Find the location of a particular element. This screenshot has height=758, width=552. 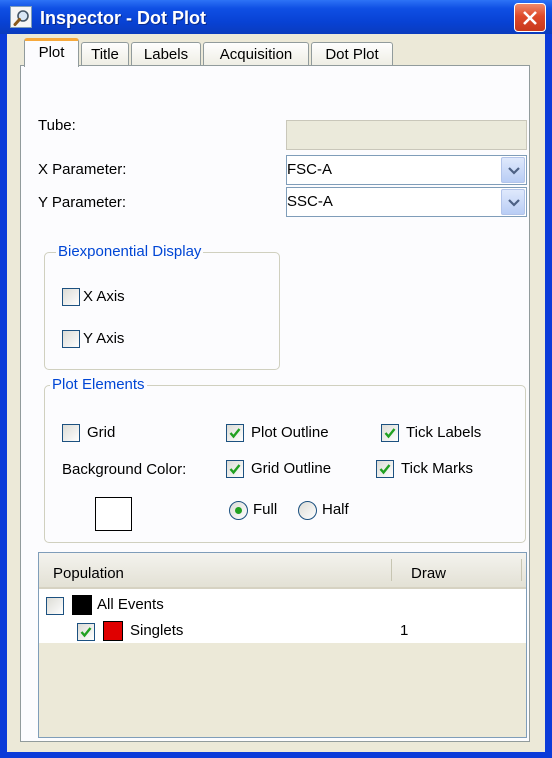

y-axis-checkbox is located at coordinates (71, 339).